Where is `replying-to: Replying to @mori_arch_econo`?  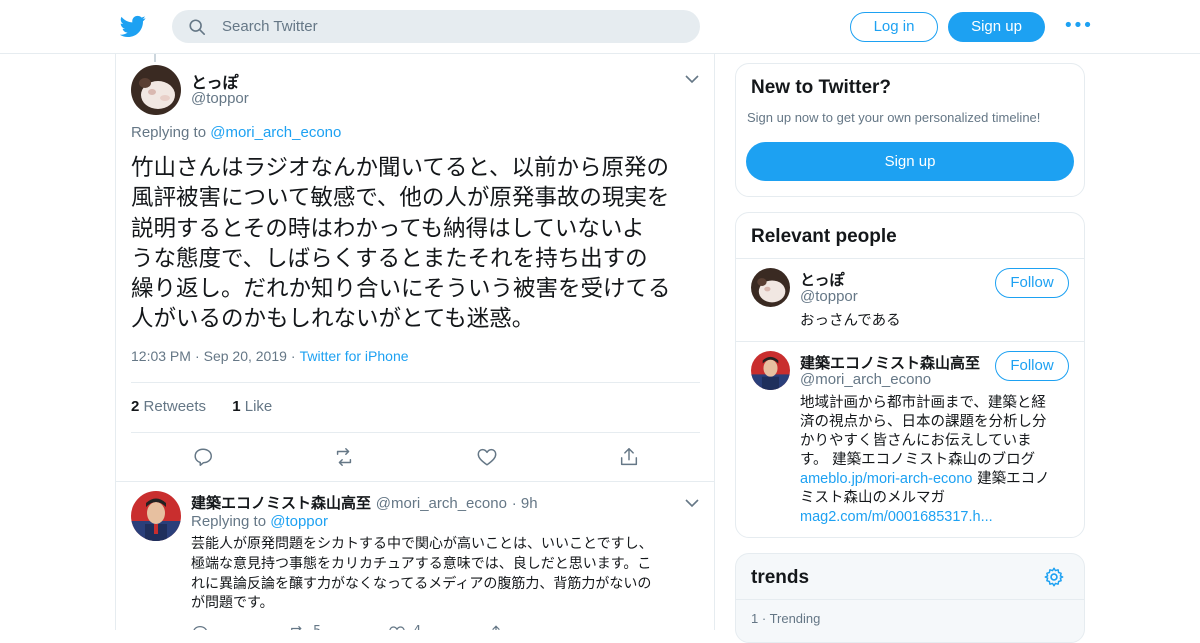
replying-to: Replying to @mori_arch_econo is located at coordinates (236, 132).